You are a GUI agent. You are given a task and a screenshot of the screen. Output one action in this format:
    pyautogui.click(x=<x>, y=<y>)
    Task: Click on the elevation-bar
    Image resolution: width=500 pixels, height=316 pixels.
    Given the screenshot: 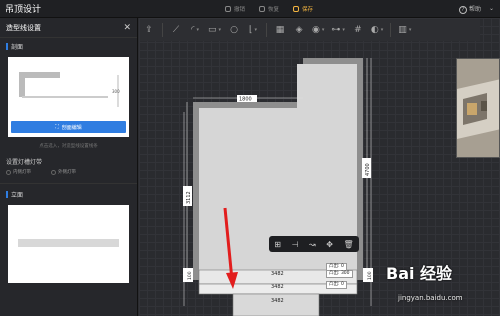 What is the action you would take?
    pyautogui.click(x=68, y=243)
    